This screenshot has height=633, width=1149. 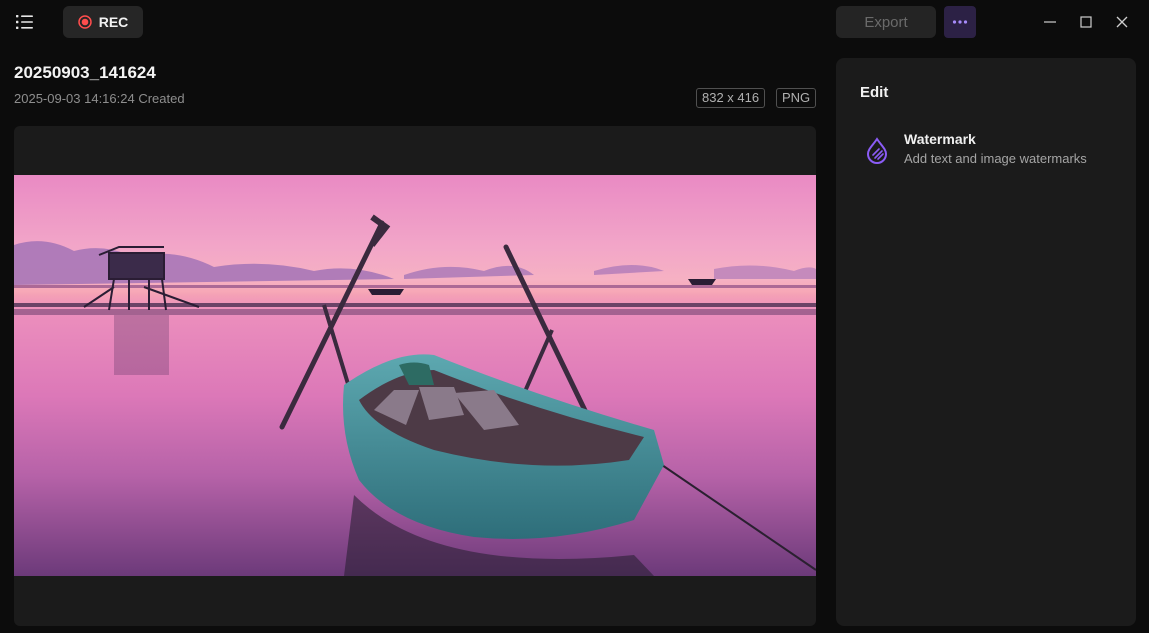 What do you see at coordinates (731, 98) in the screenshot?
I see `dimensions-badge: 832 x 416` at bounding box center [731, 98].